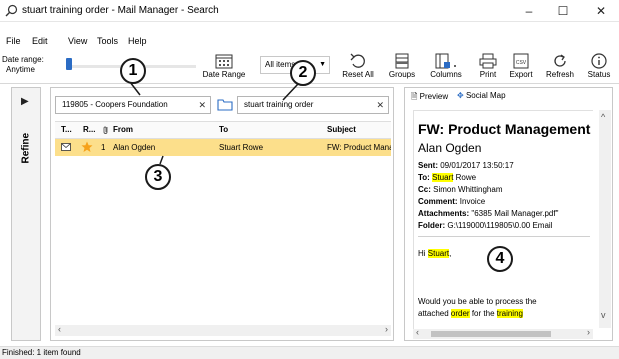 The width and height of the screenshot is (619, 359). I want to click on callout-pointers, so click(214, 123).